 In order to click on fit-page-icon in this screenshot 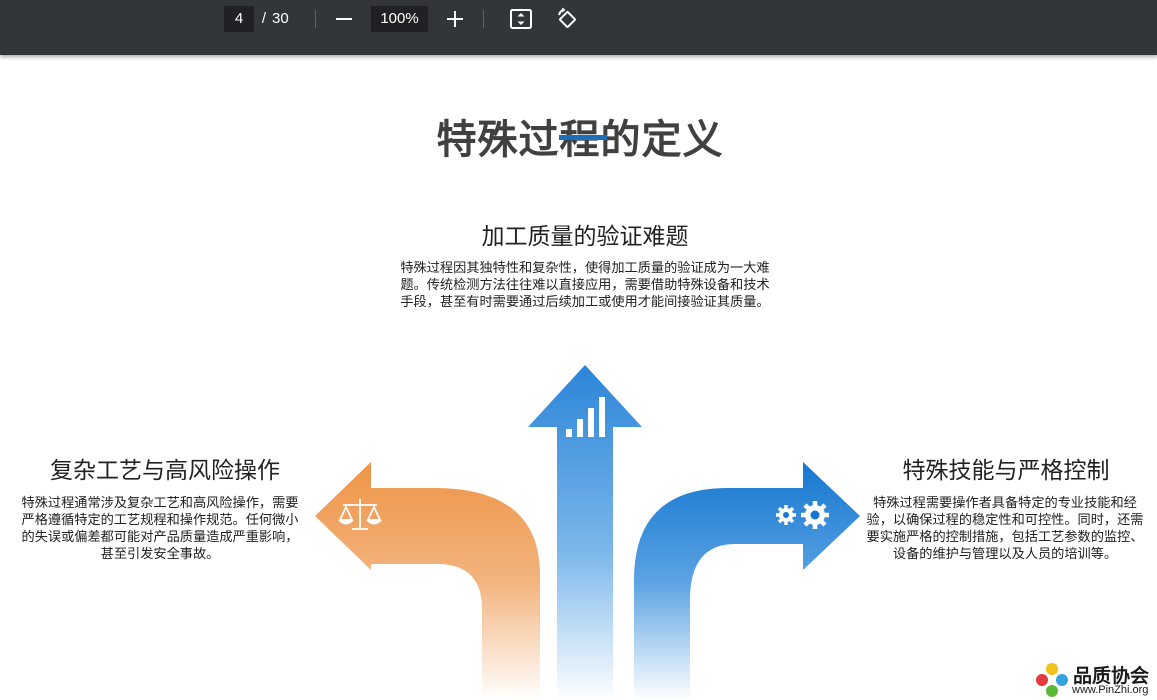, I will do `click(521, 19)`.